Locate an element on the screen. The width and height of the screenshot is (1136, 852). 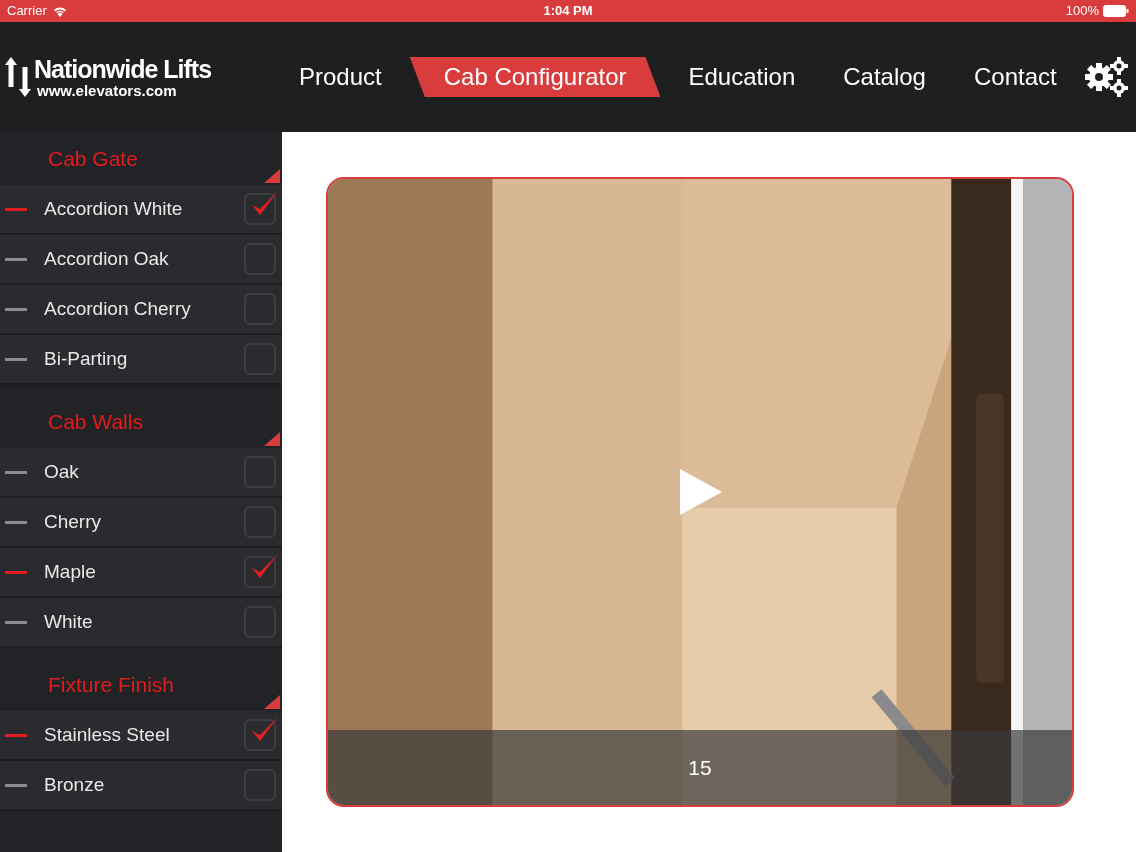
nav-tab: Education is located at coordinates (742, 77).